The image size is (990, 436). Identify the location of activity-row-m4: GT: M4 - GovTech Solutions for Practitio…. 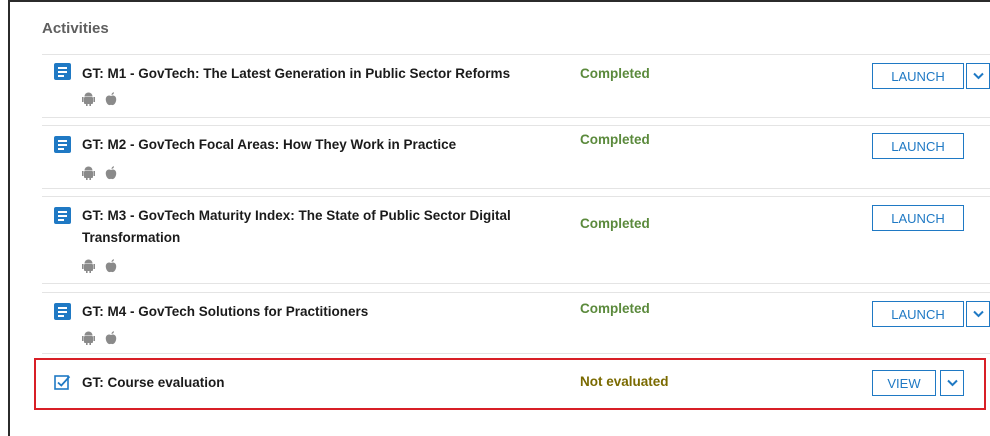
(516, 323).